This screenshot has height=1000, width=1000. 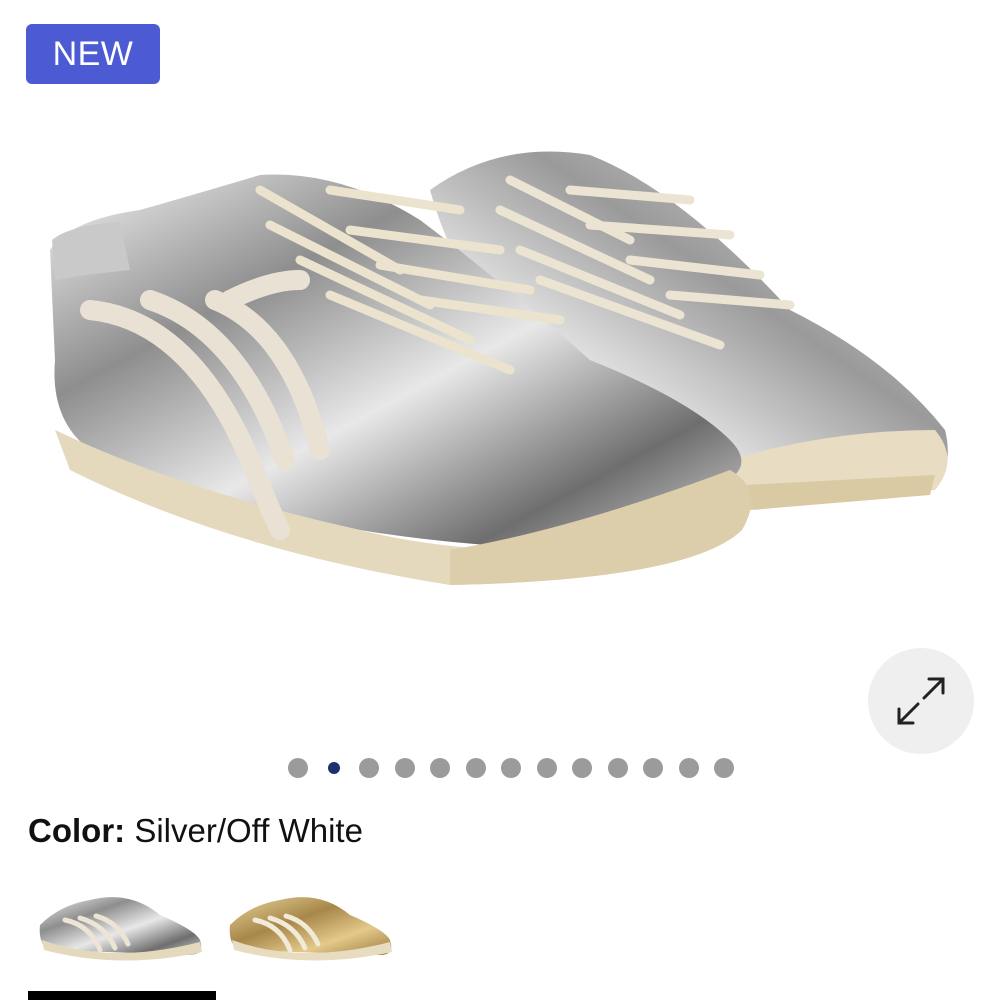 What do you see at coordinates (248, 830) in the screenshot?
I see `color-value: Silver/Off White` at bounding box center [248, 830].